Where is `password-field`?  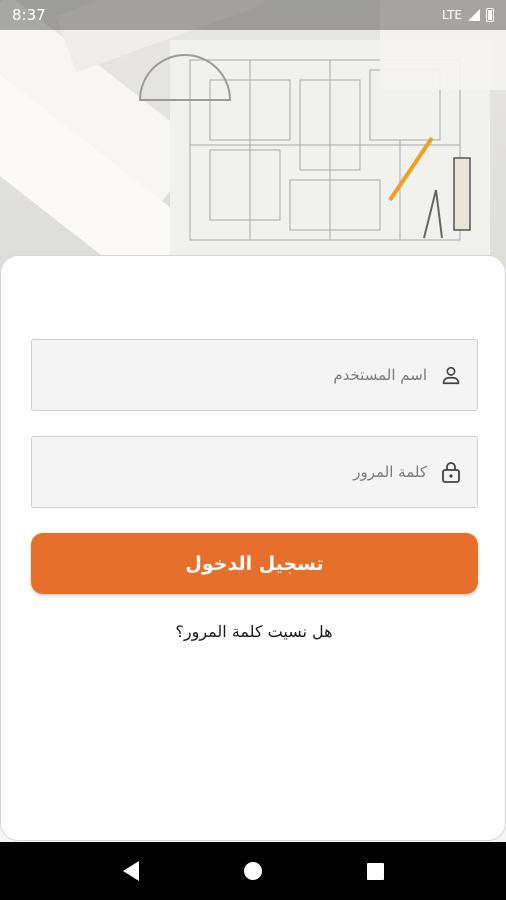
password-field is located at coordinates (254, 472).